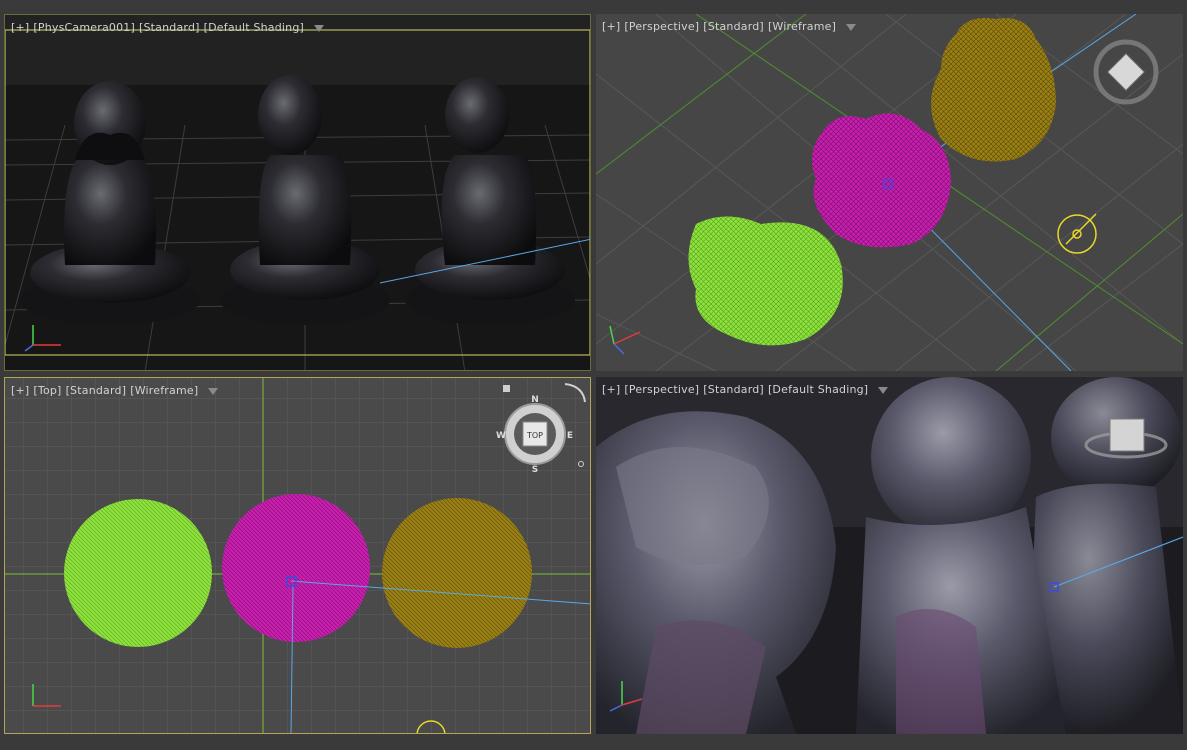  Describe the element at coordinates (506, 388) in the screenshot. I see `home-icon` at that location.